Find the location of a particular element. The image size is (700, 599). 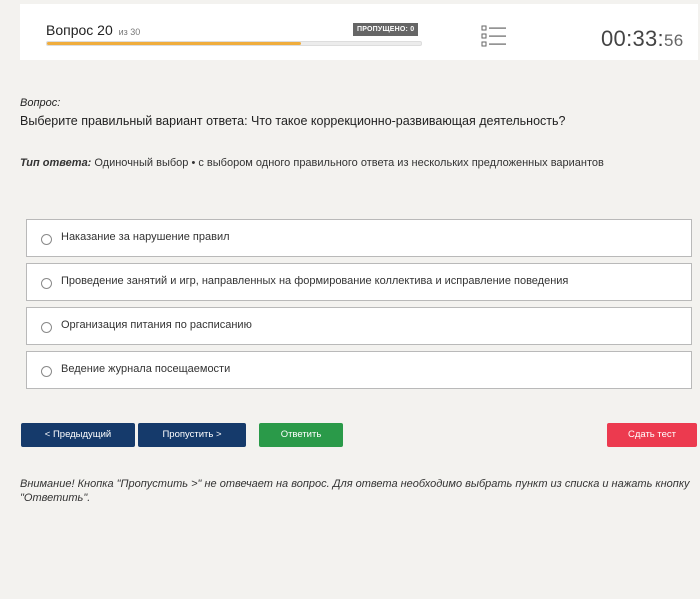

option-label: Ведение журнала посещаемости is located at coordinates (146, 369).